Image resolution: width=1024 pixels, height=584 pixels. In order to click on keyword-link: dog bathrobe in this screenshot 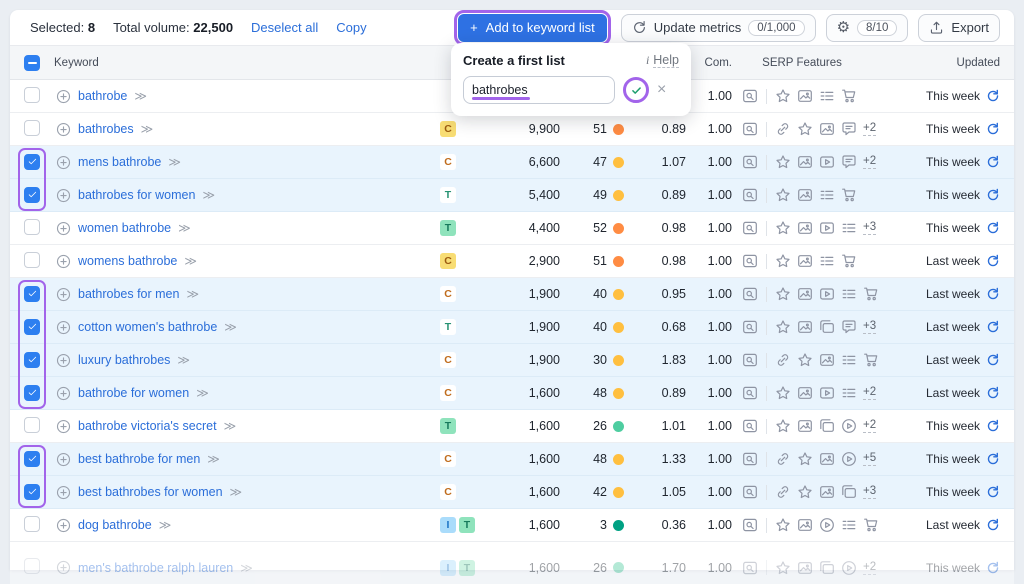, I will do `click(115, 525)`.